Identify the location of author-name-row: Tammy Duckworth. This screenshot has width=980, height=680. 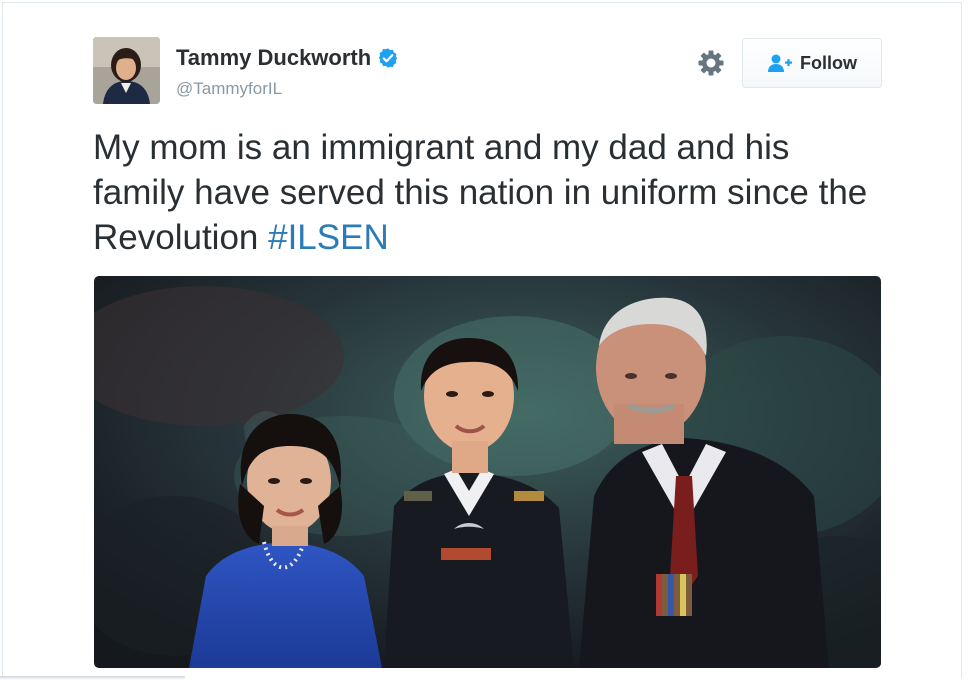
(287, 58).